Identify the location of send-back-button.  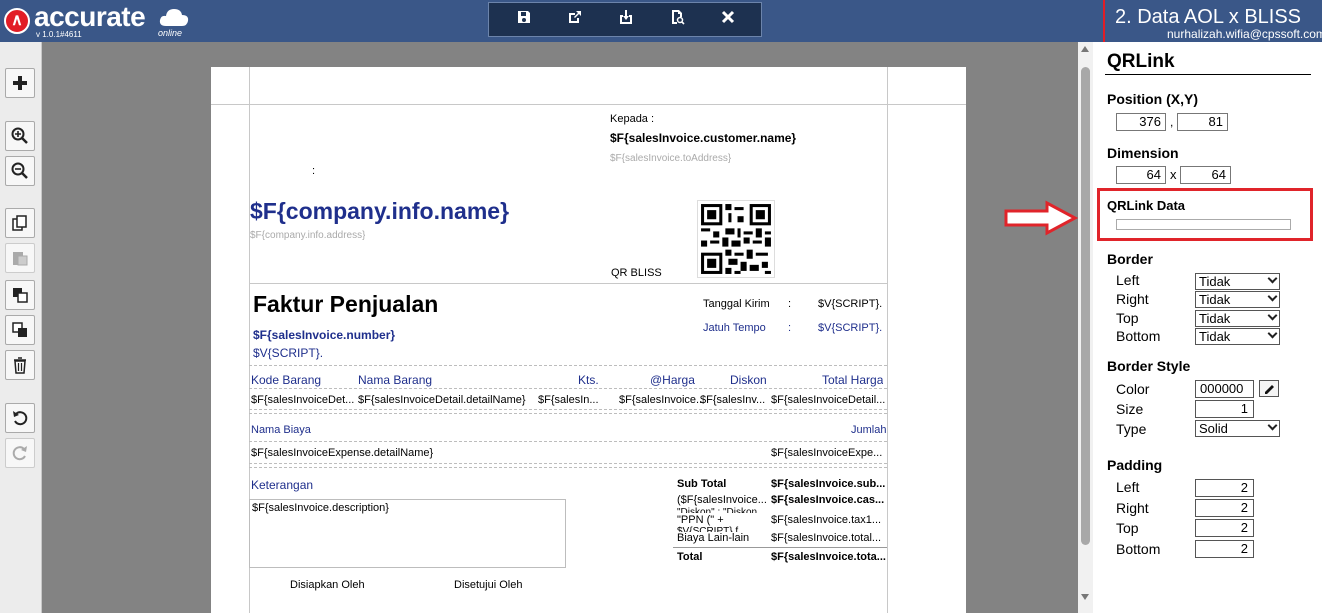
(20, 330).